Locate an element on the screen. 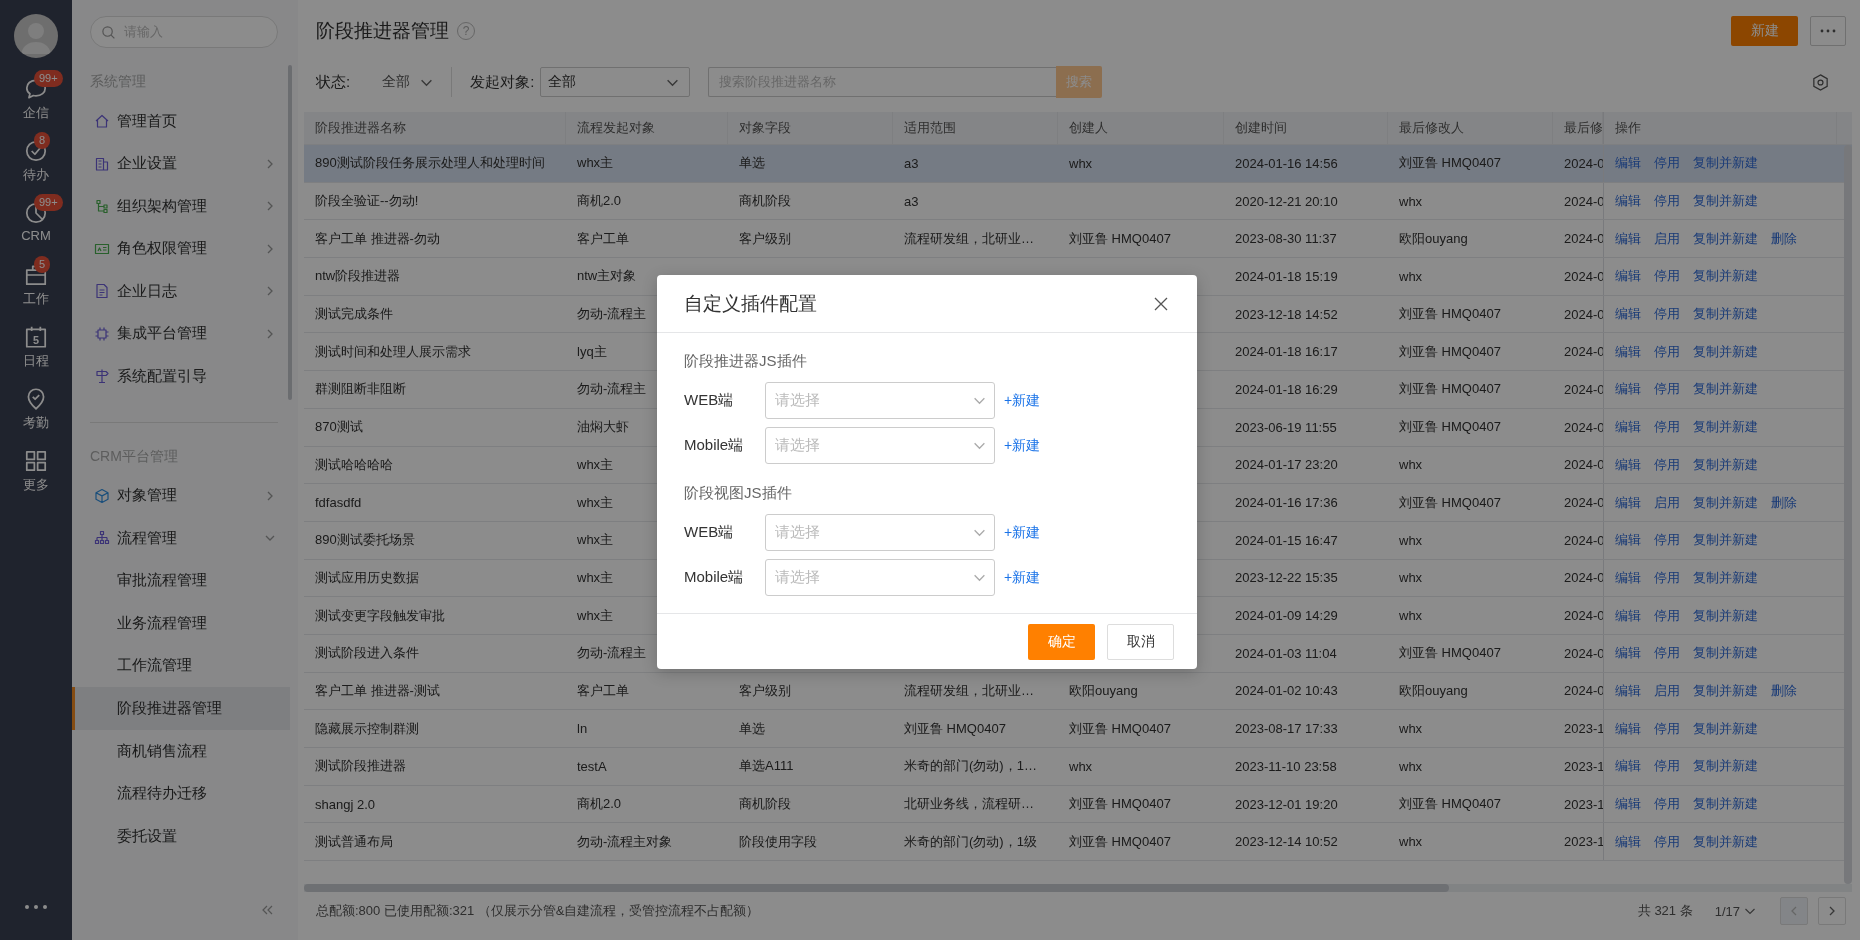 The height and width of the screenshot is (940, 1860). table-cell-text: 测试应用历史数据 is located at coordinates (367, 577).